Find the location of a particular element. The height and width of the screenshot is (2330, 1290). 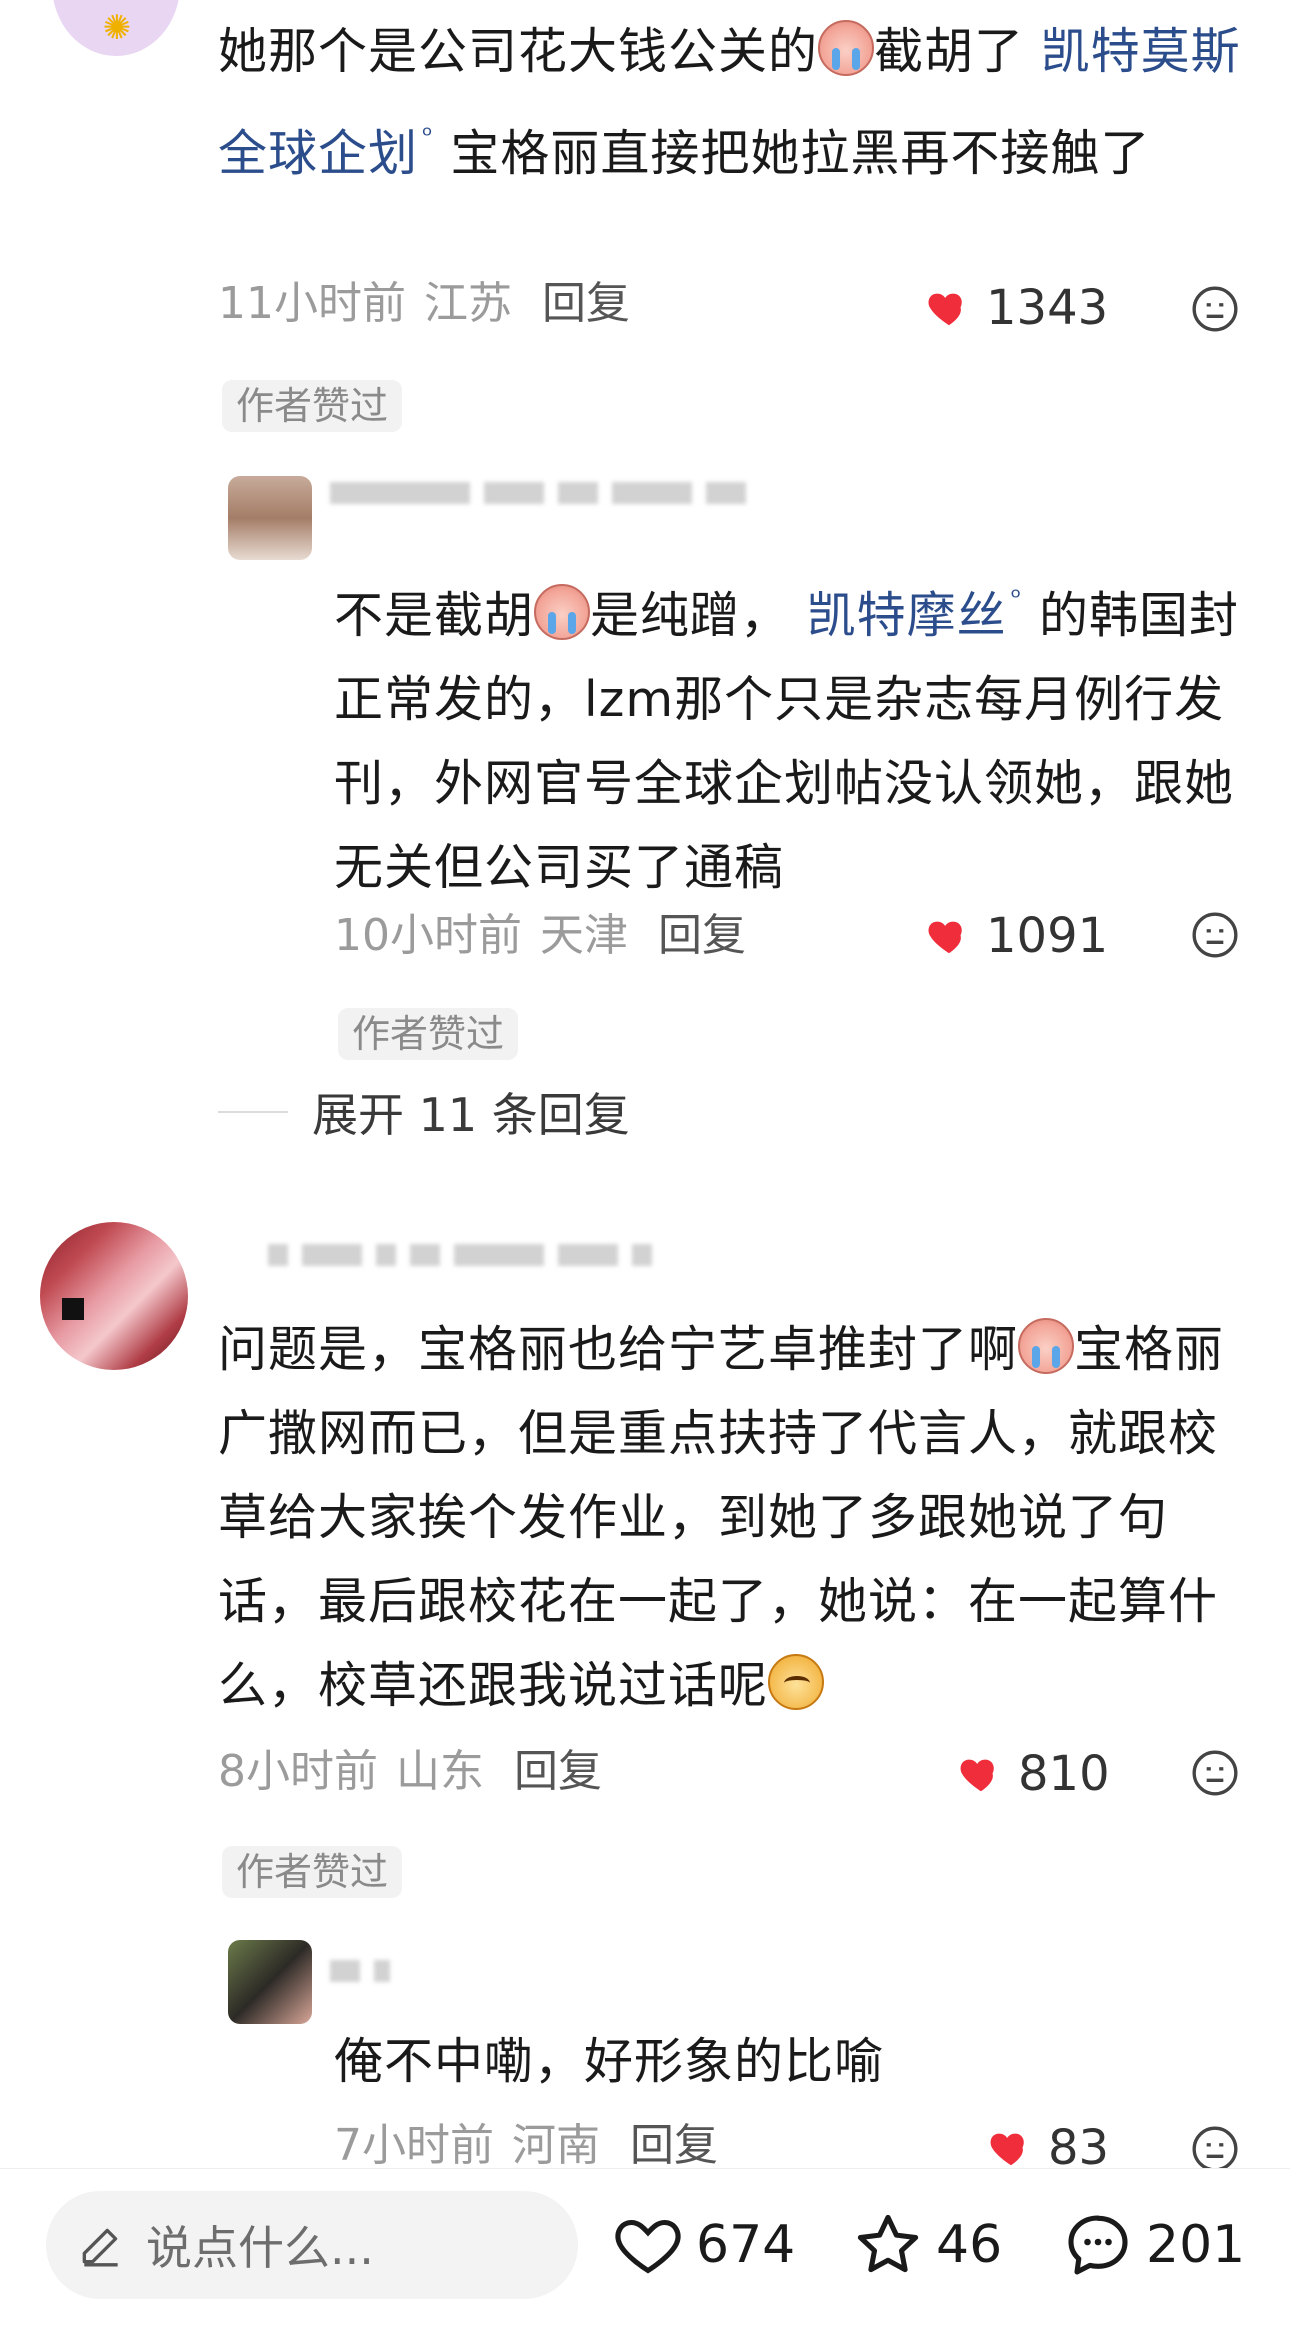

comment-meta: 7小时前 河南 回复 is located at coordinates (526, 2146).